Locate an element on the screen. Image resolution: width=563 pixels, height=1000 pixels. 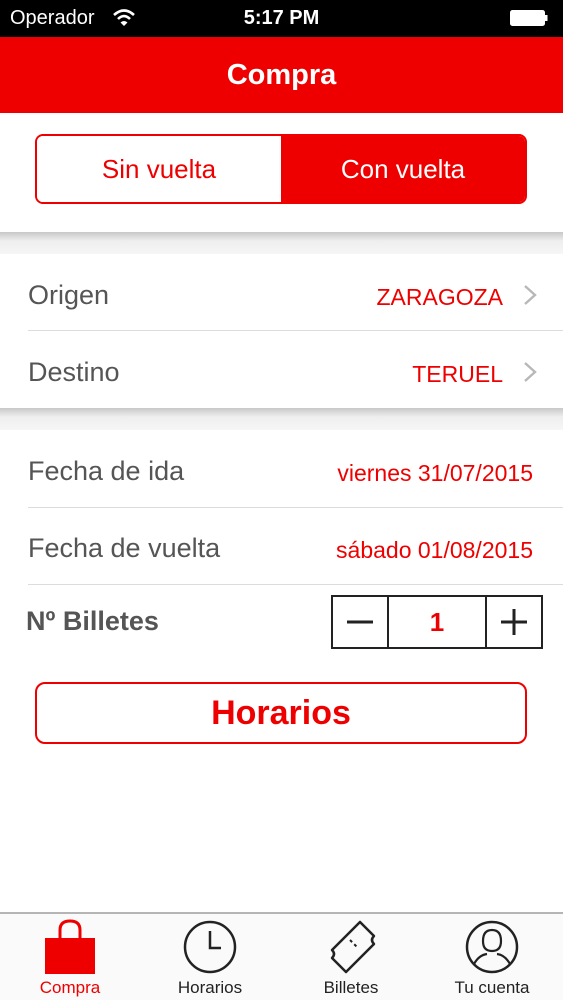
increment-button is located at coordinates (514, 622).